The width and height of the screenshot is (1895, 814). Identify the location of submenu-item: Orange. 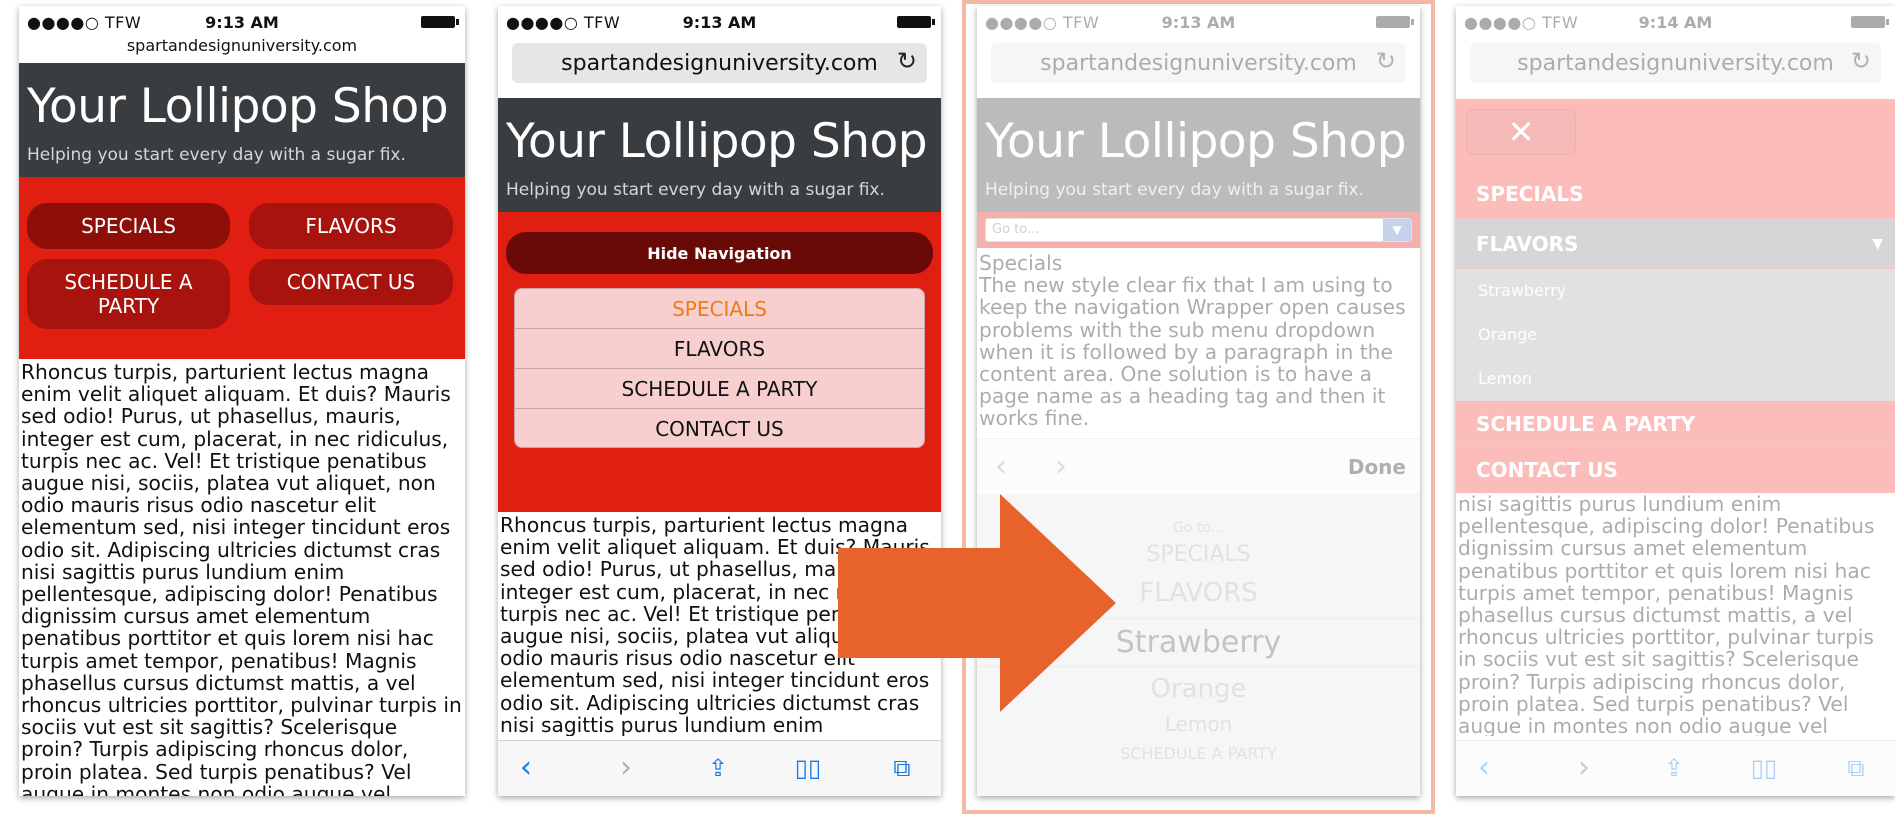
(1675, 335).